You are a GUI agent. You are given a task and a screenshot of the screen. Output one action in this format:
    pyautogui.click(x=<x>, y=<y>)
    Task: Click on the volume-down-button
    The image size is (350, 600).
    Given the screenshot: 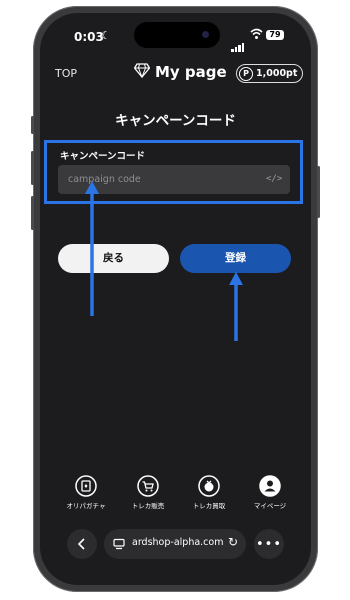 What is the action you would take?
    pyautogui.click(x=32, y=213)
    